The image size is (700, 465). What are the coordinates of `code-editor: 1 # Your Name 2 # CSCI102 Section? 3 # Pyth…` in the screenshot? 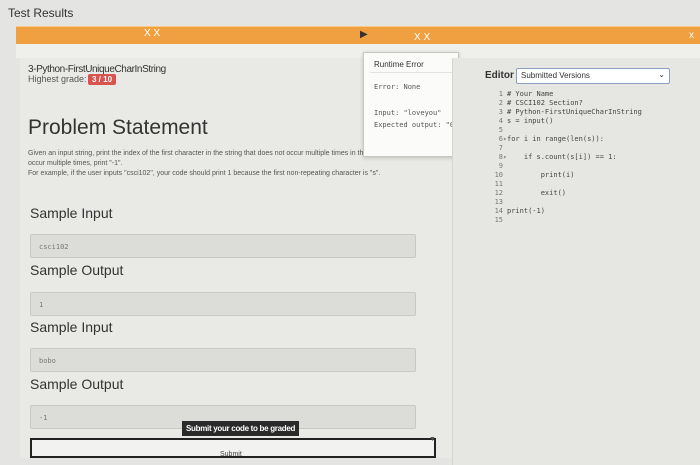 It's located at (565, 157).